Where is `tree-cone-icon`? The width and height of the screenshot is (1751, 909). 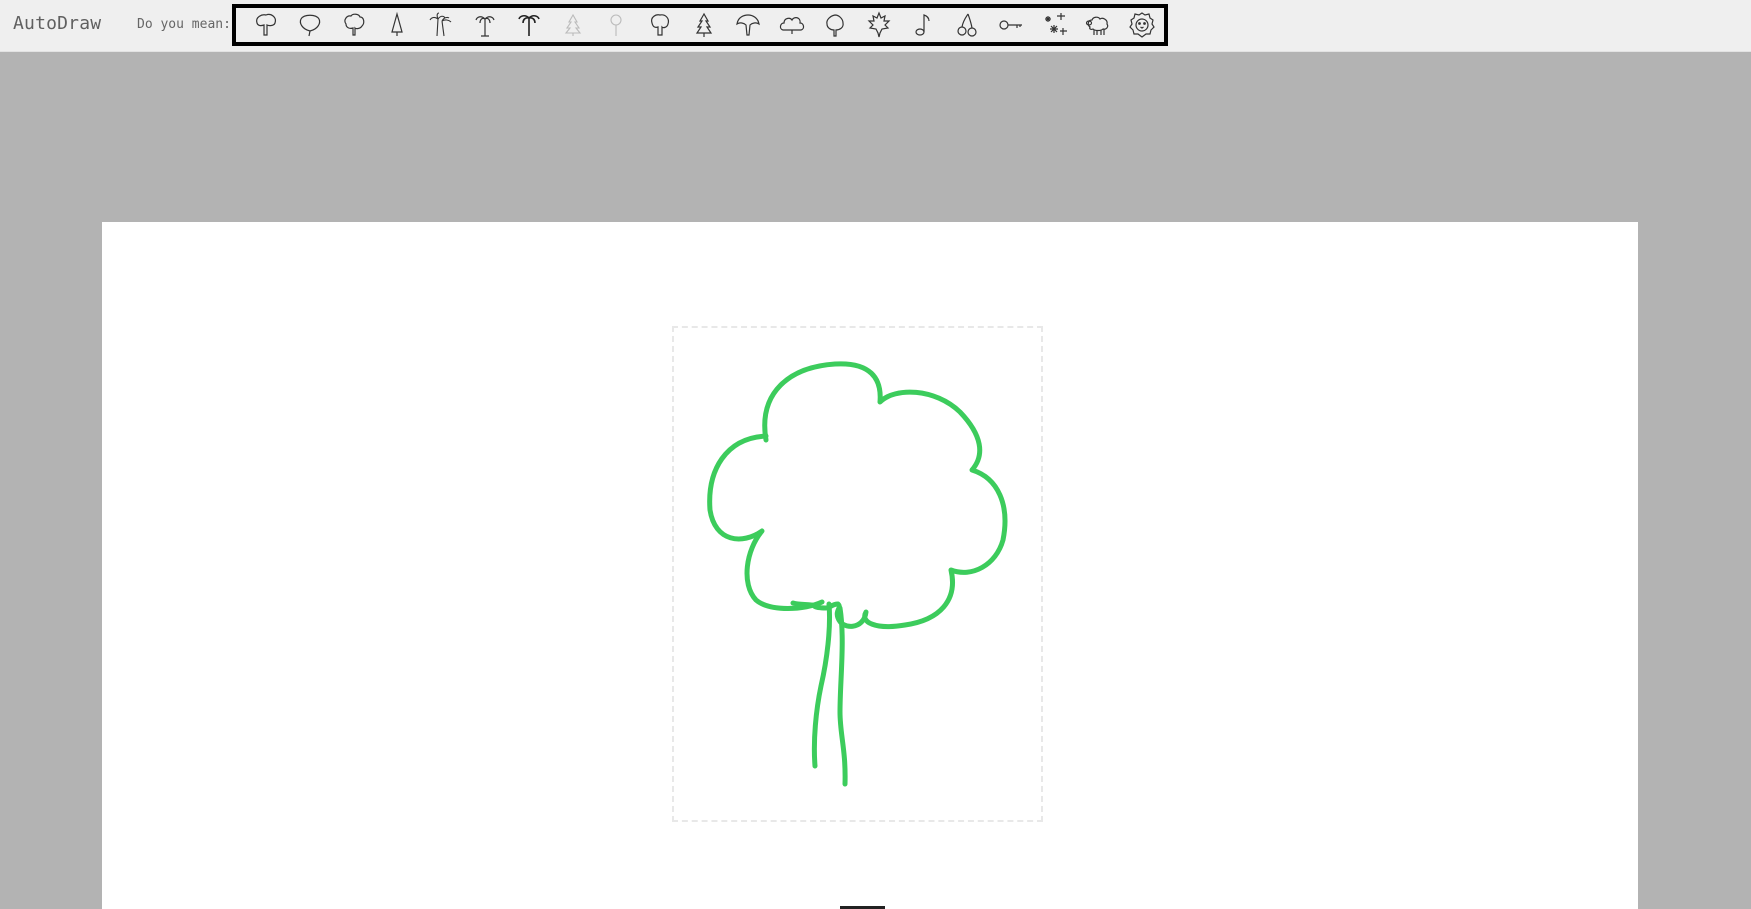
tree-cone-icon is located at coordinates (397, 23).